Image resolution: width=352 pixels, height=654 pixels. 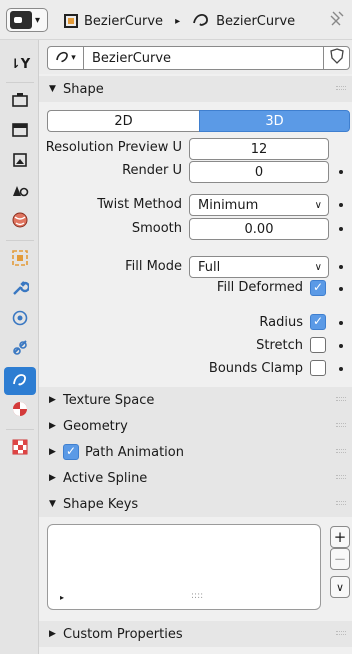 I want to click on tab-object, so click(x=20, y=260).